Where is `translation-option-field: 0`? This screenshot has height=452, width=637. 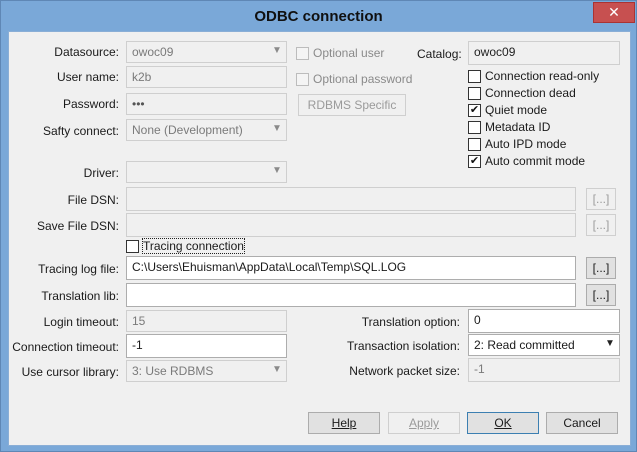
translation-option-field: 0 is located at coordinates (544, 321).